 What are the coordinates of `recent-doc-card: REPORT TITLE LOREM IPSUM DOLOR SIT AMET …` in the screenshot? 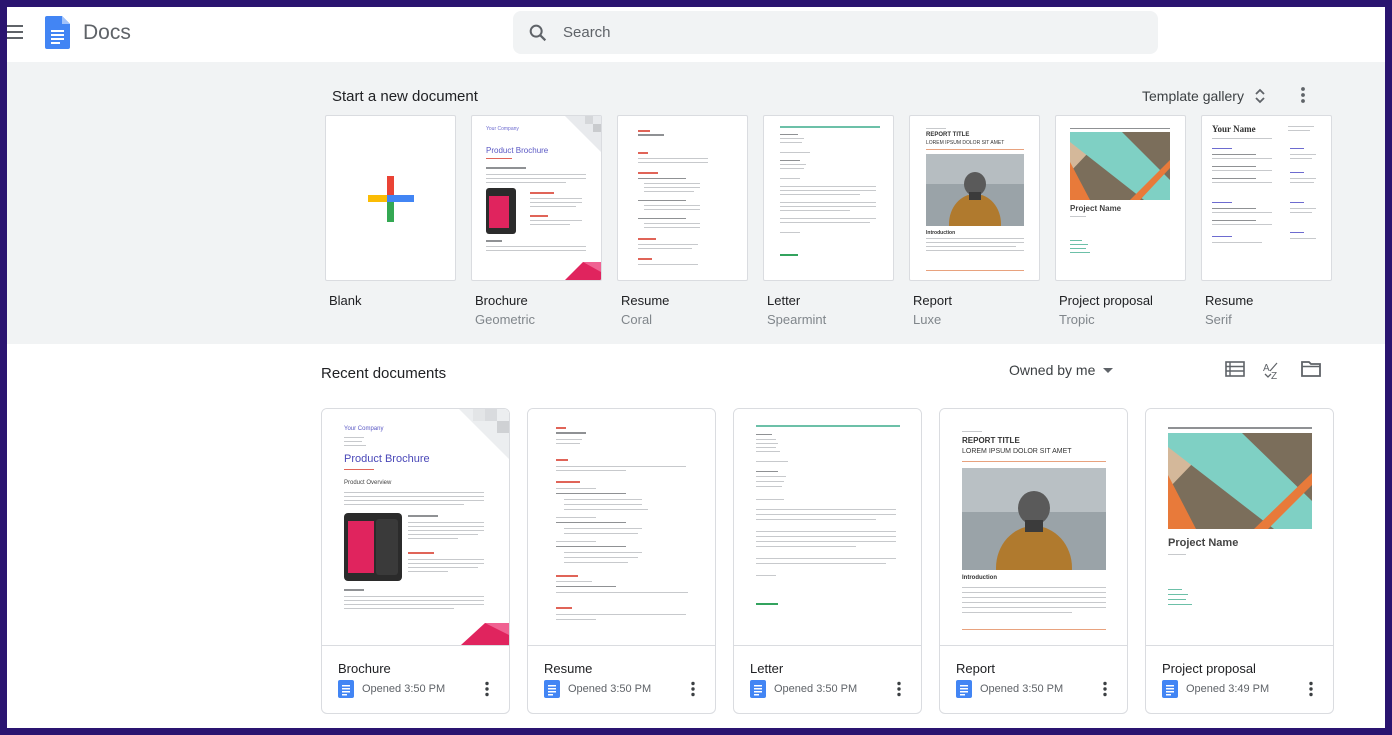 It's located at (1033, 561).